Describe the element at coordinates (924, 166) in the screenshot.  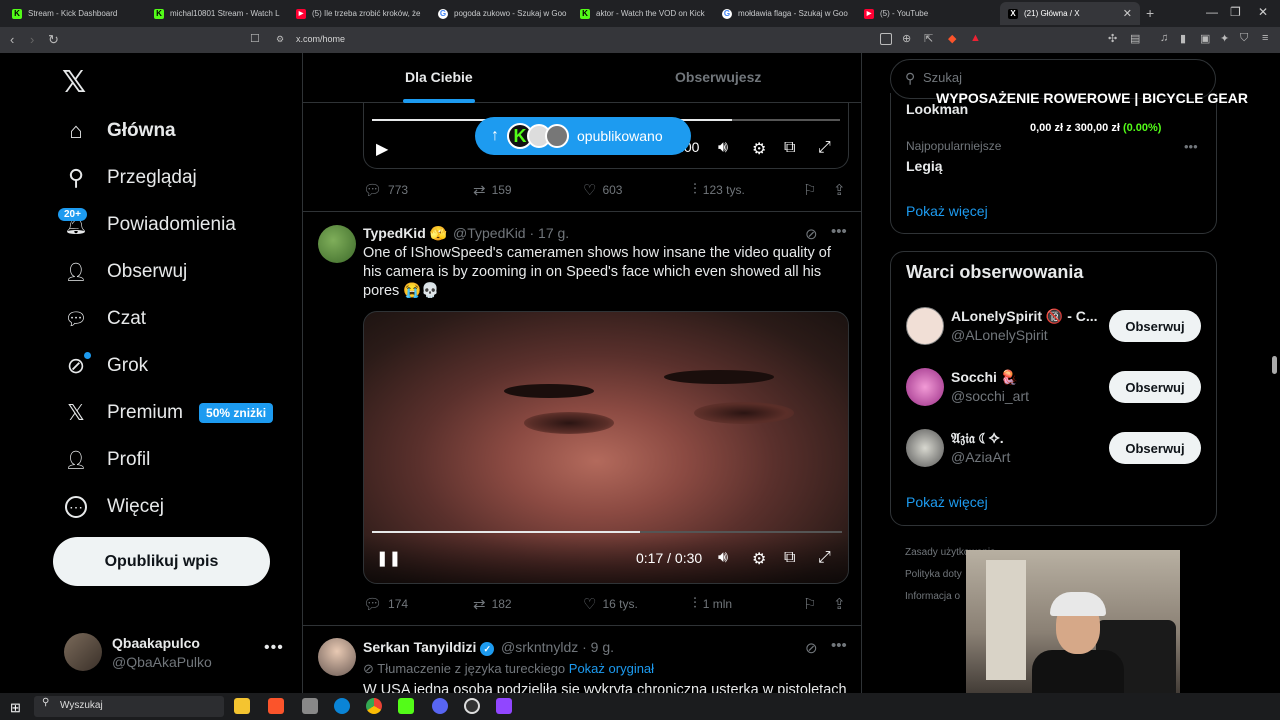
I see `trend-item: Legią` at that location.